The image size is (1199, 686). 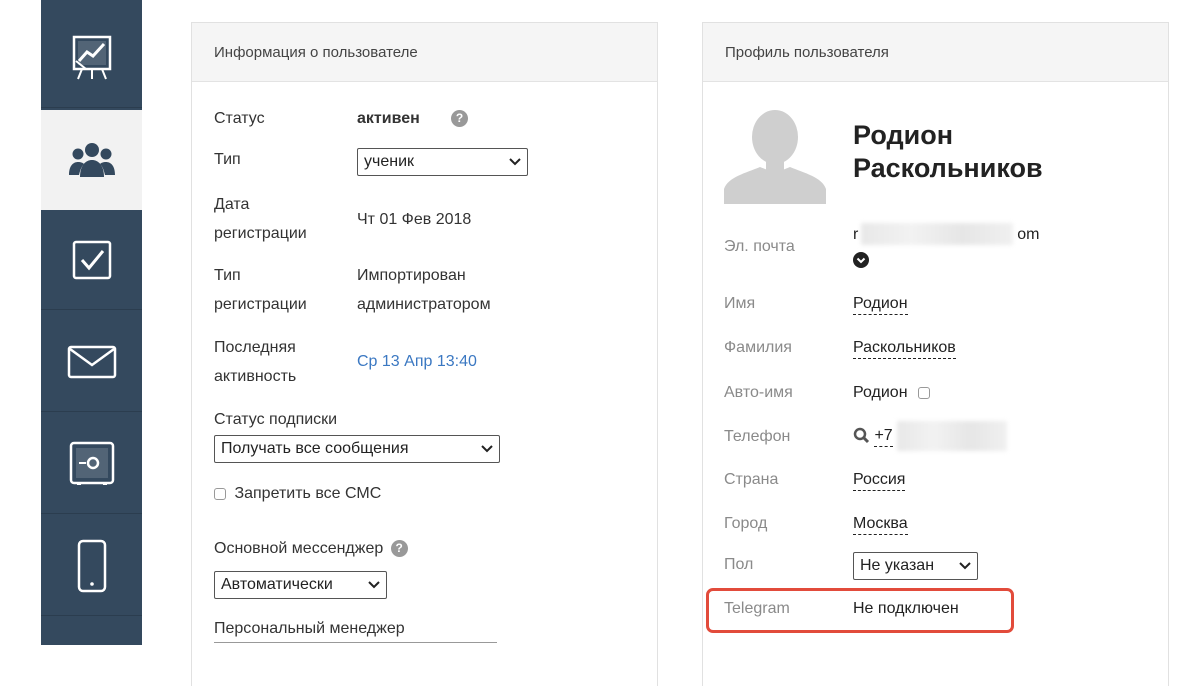 I want to click on sidebar-item-mobile, so click(x=91, y=566).